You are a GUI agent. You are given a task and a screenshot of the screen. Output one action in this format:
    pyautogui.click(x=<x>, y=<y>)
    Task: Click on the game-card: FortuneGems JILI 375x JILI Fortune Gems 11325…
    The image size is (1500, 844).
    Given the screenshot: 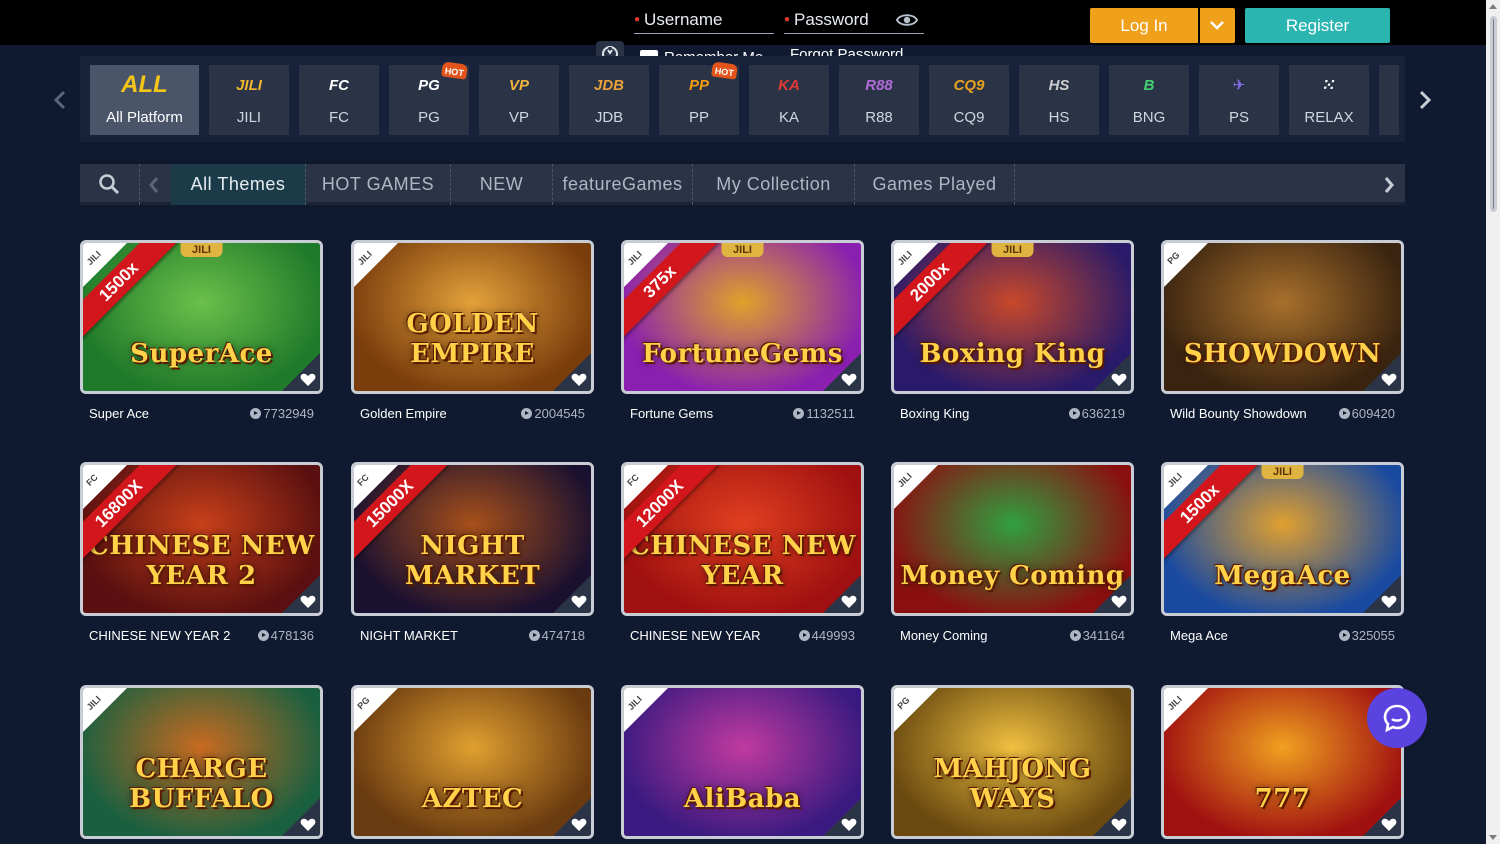 What is the action you would take?
    pyautogui.click(x=742, y=330)
    